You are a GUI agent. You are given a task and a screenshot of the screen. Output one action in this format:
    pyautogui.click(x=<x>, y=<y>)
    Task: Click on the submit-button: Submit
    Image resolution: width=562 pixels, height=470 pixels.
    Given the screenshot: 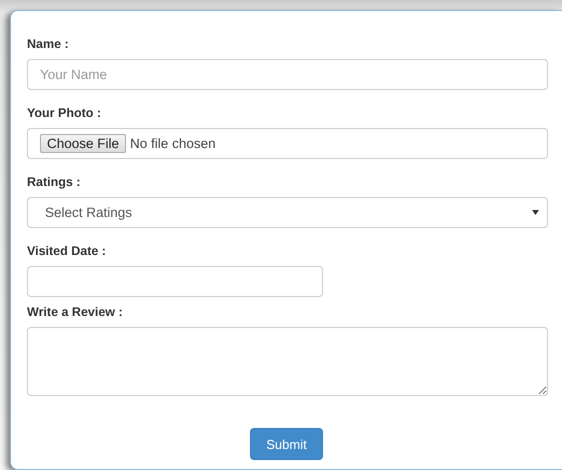 What is the action you would take?
    pyautogui.click(x=286, y=444)
    